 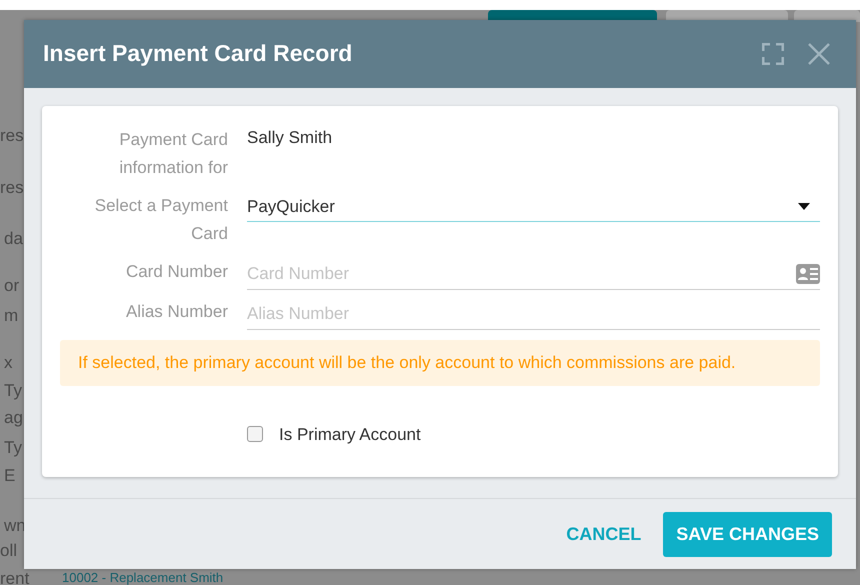 I want to click on background-text: ag, so click(x=13, y=417).